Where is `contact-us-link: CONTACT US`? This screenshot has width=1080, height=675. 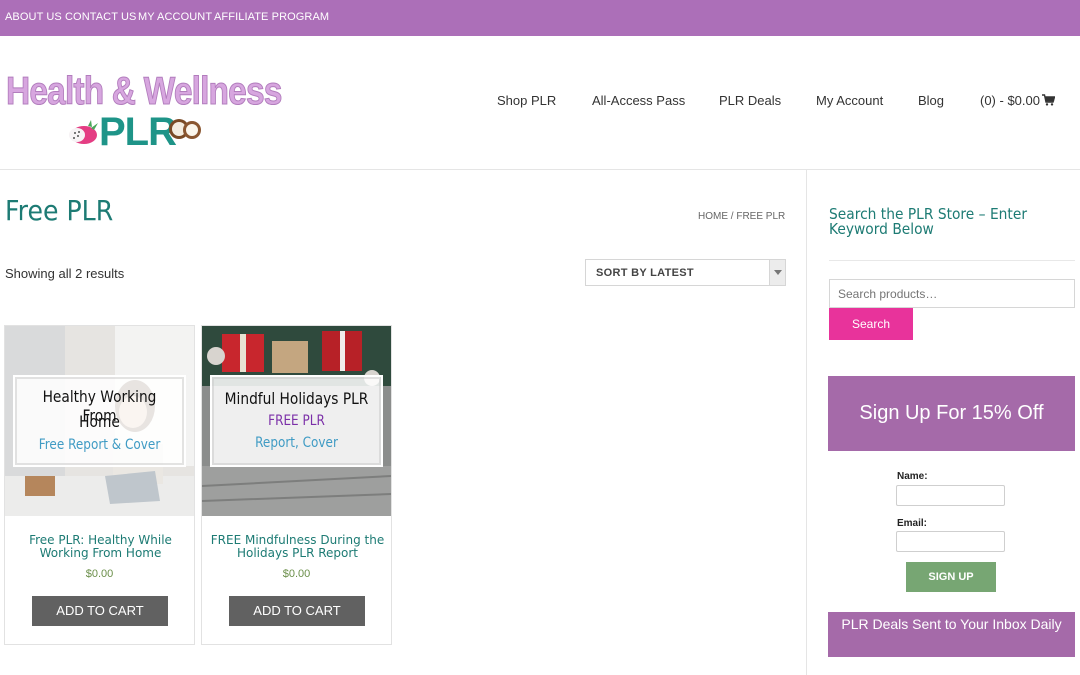
contact-us-link: CONTACT US is located at coordinates (101, 17).